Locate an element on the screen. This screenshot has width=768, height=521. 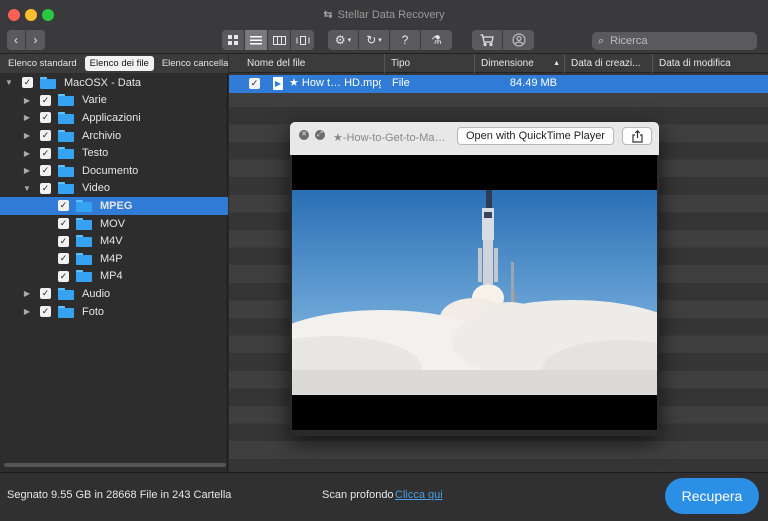
help-button: ? is located at coordinates (405, 40).